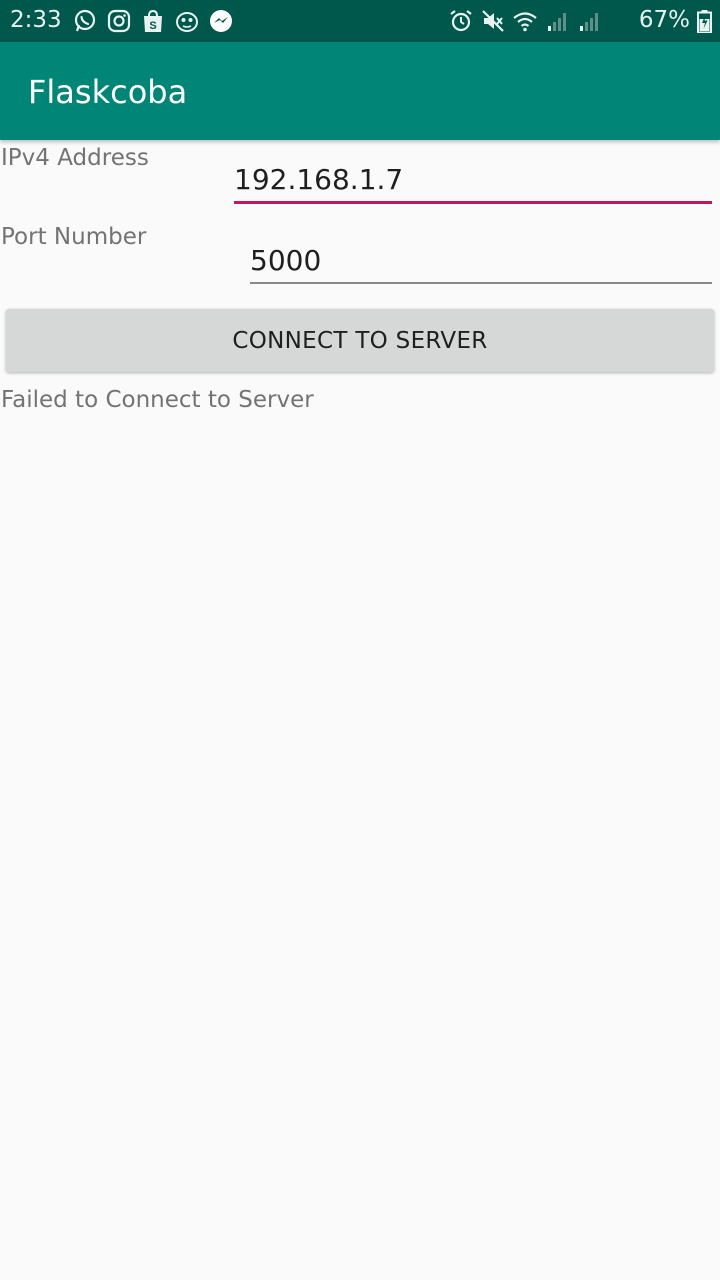 This screenshot has width=720, height=1280. I want to click on ipv4-address-input, so click(473, 181).